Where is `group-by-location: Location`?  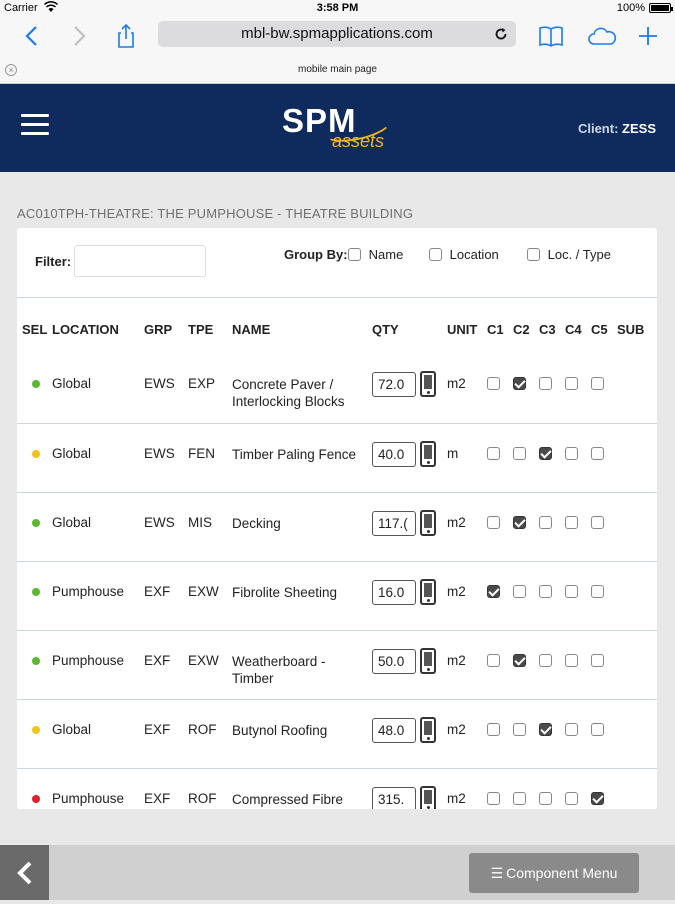 group-by-location: Location is located at coordinates (464, 254).